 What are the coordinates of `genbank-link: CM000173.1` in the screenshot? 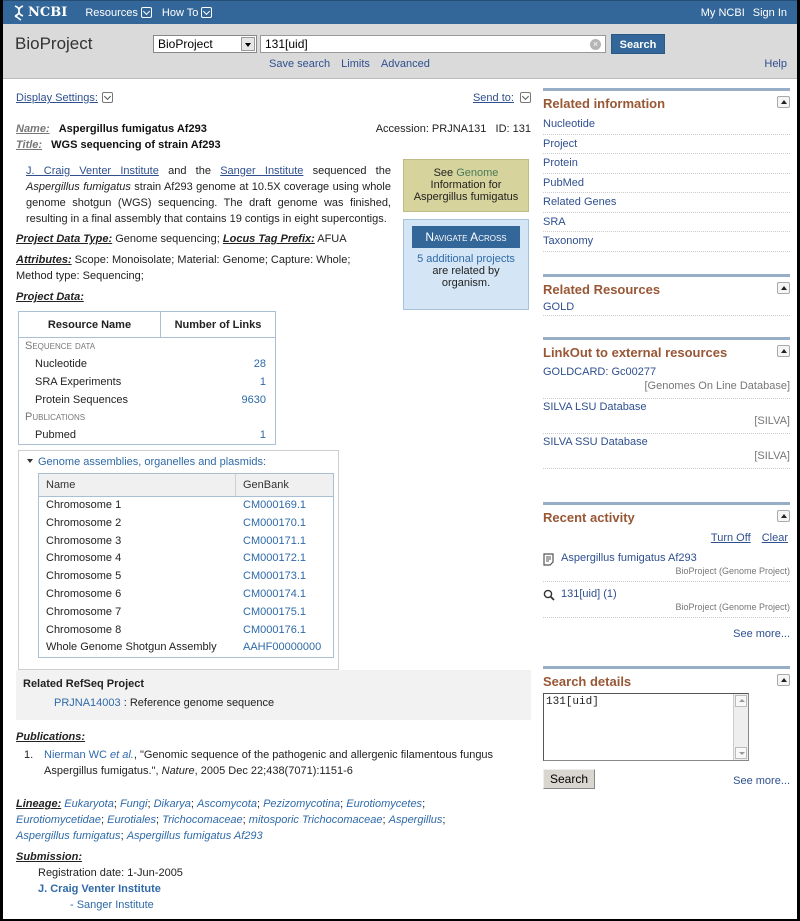 It's located at (284, 577).